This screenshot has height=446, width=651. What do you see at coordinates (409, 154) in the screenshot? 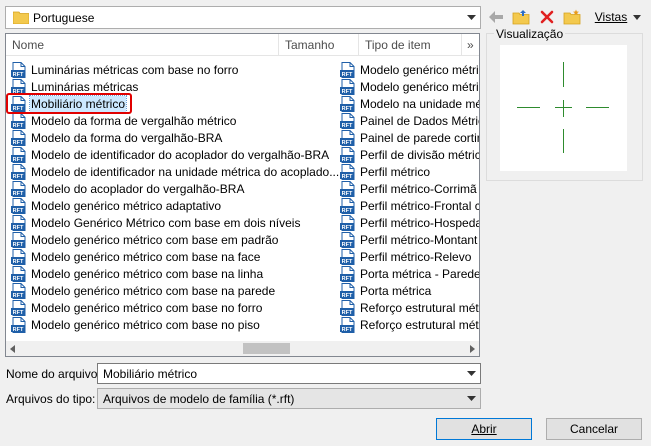
I see `file-item: RFT Perfil de divisão métric` at bounding box center [409, 154].